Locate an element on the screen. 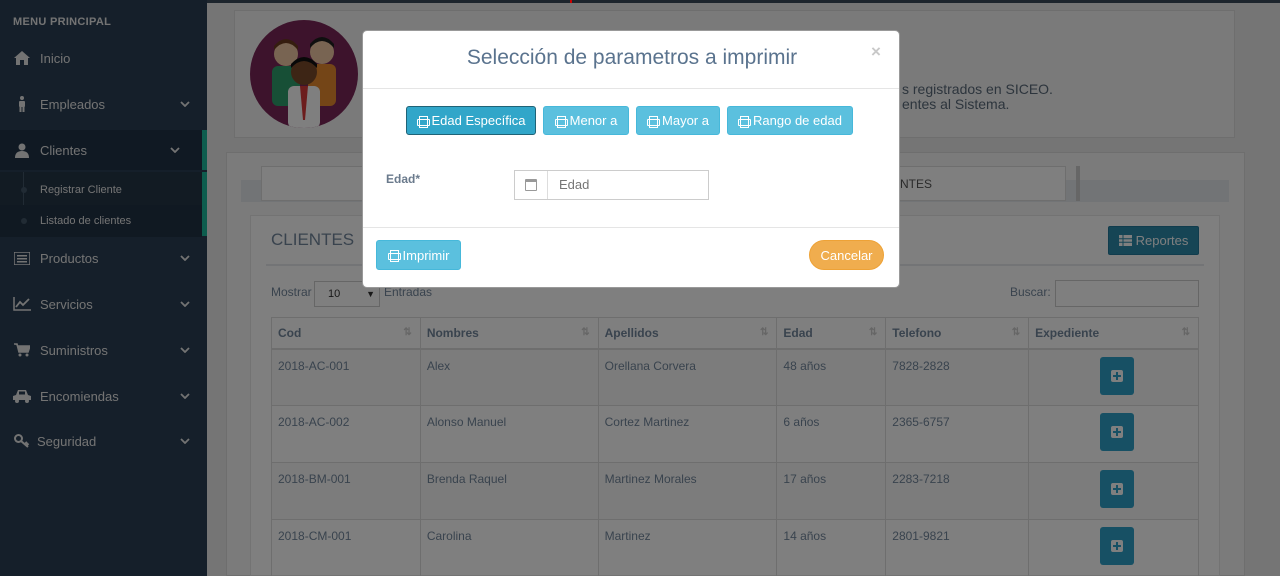 Image resolution: width=1280 pixels, height=576 pixels. option-mayor-a-button: Mayor a is located at coordinates (678, 120).